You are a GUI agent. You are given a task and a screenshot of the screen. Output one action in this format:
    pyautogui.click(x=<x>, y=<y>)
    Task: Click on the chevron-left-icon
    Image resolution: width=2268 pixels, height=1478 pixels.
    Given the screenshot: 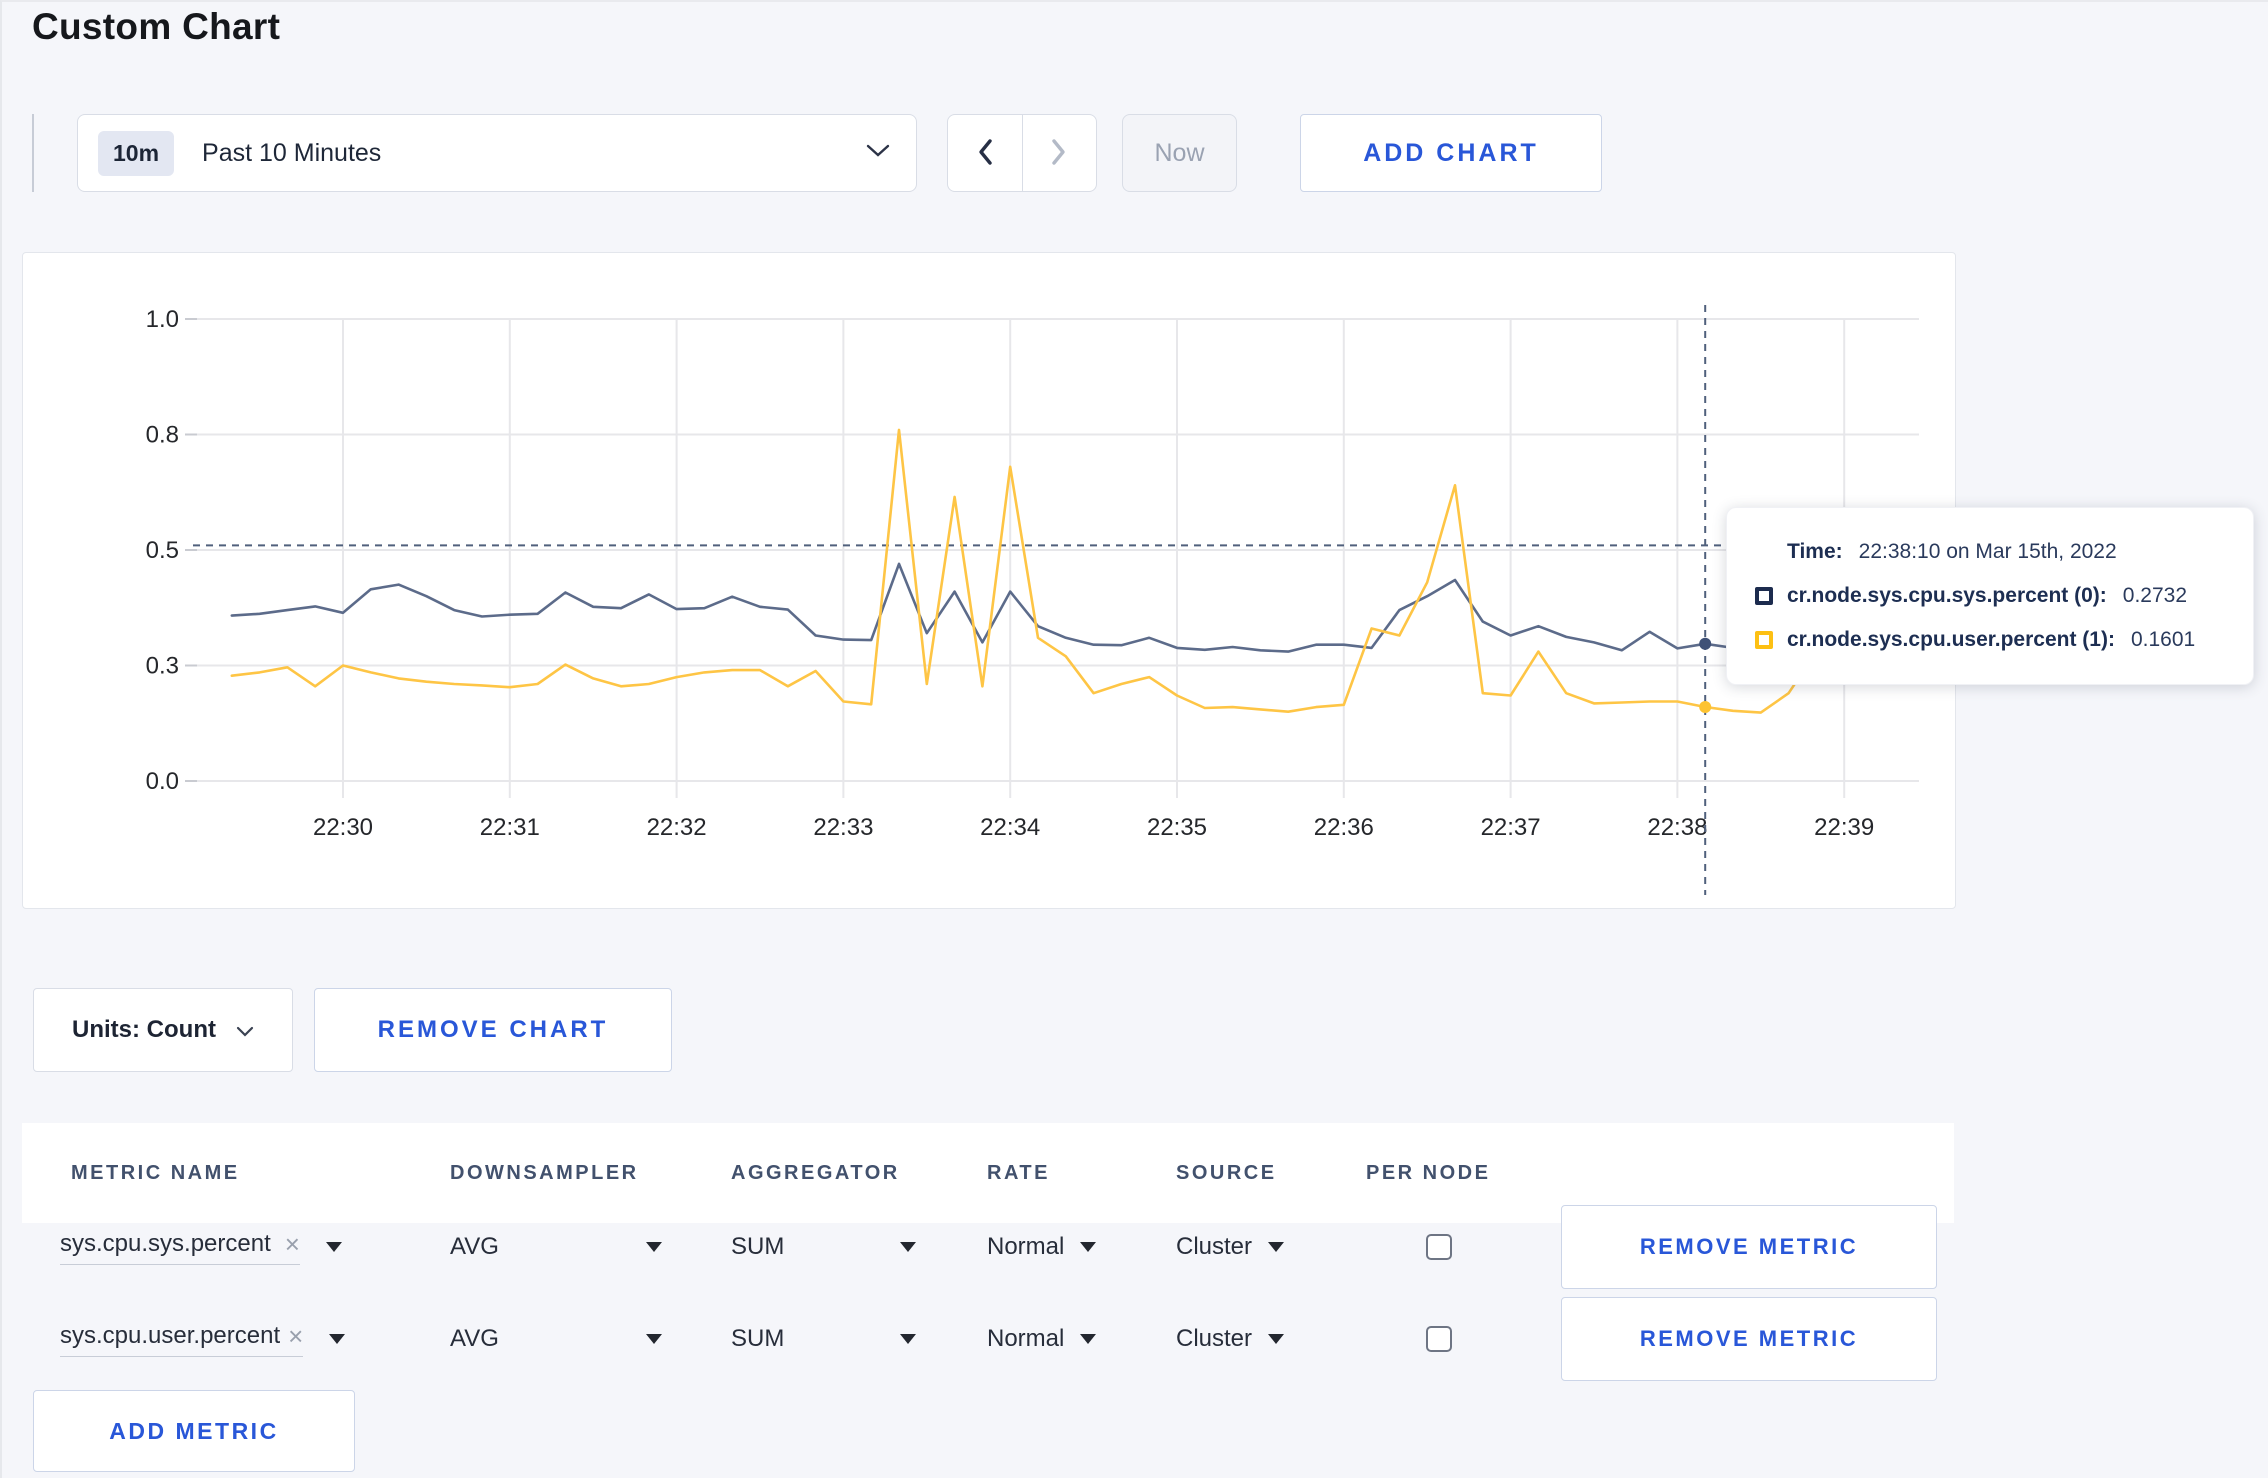 What is the action you would take?
    pyautogui.click(x=985, y=153)
    